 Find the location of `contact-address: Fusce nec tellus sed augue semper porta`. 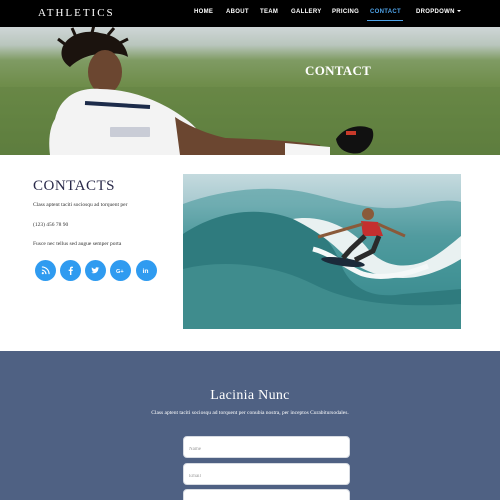

contact-address: Fusce nec tellus sed augue semper porta is located at coordinates (77, 244).